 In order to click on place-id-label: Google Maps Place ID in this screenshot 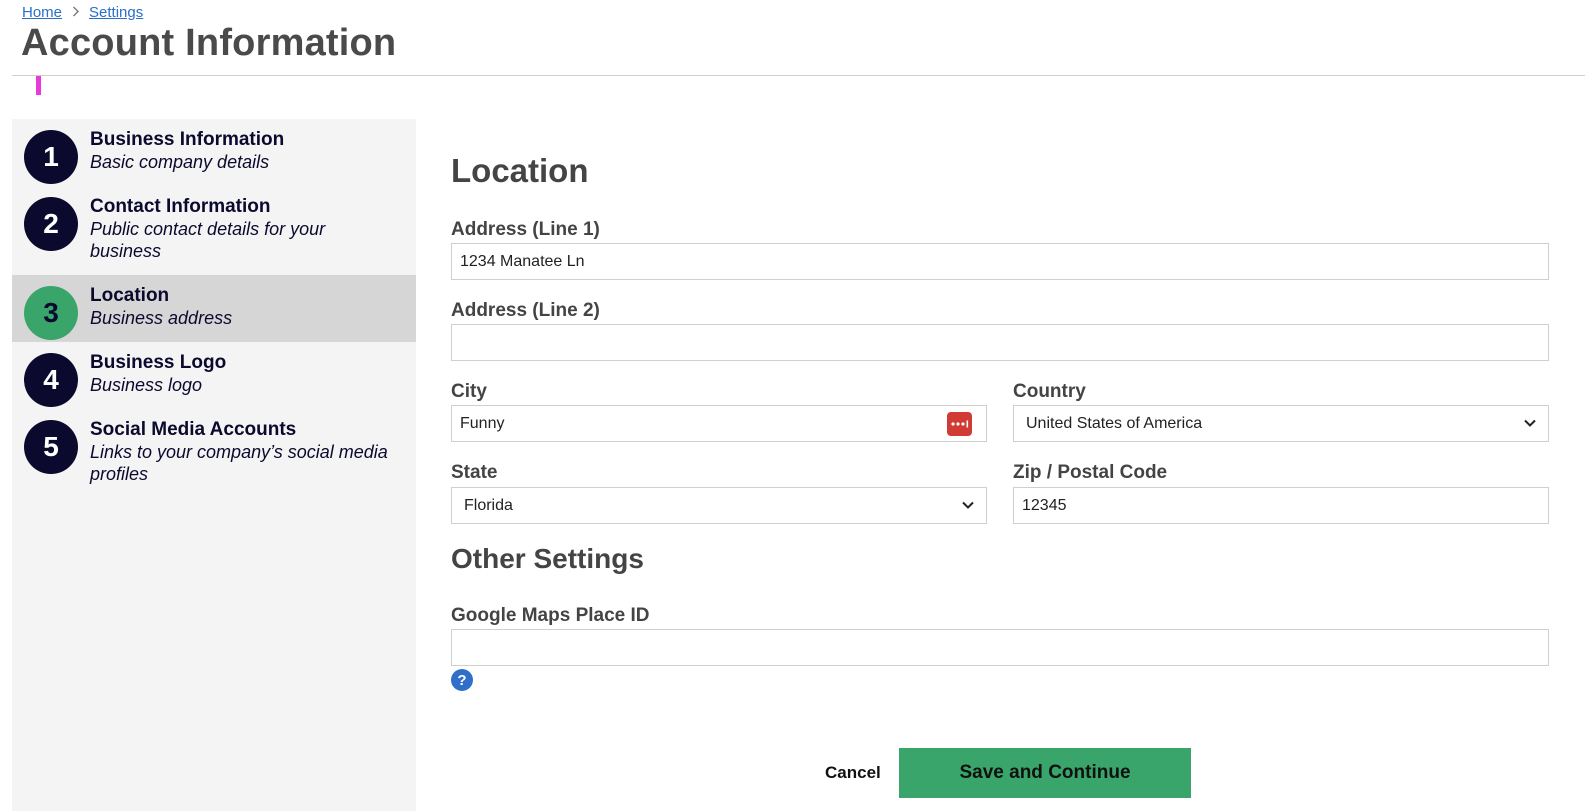, I will do `click(550, 615)`.